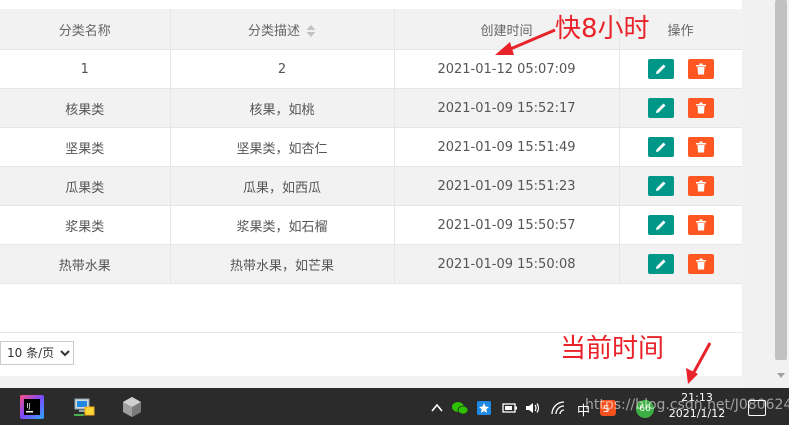 This screenshot has height=425, width=789. I want to click on taskbar-clock: 21:13 2021/1/12, so click(697, 406).